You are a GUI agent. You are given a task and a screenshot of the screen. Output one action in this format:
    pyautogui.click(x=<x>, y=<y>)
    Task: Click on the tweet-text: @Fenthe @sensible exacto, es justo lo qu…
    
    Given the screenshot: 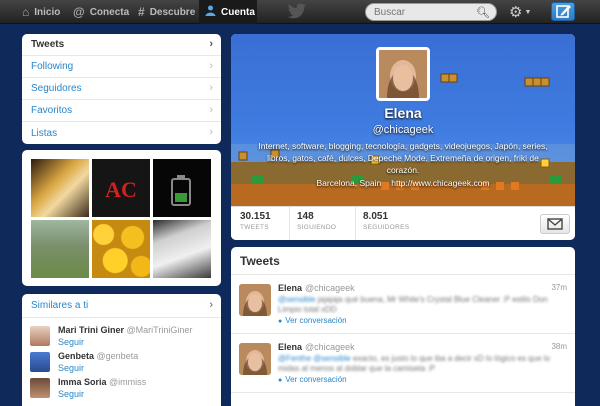 What is the action you would take?
    pyautogui.click(x=414, y=363)
    